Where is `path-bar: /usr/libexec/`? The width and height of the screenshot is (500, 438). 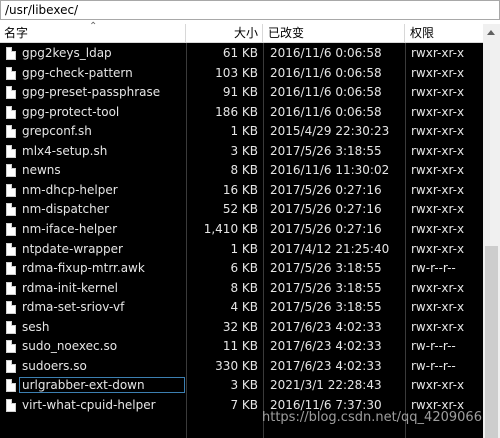 path-bar: /usr/libexec/ is located at coordinates (250, 10).